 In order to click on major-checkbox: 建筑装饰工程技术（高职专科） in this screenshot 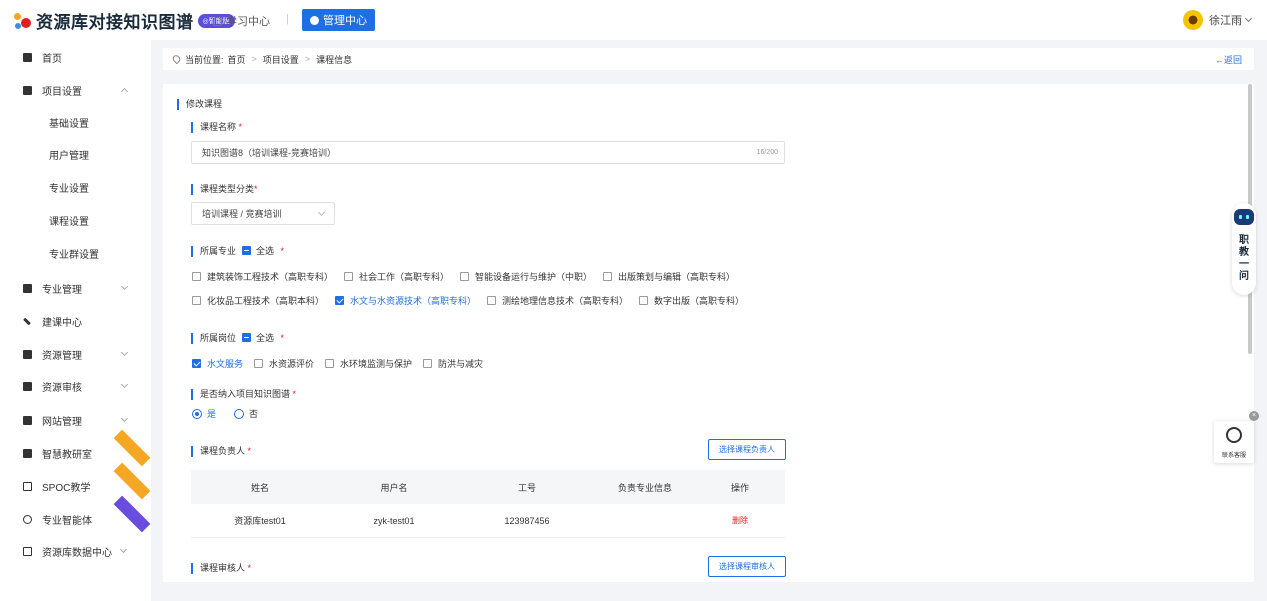, I will do `click(262, 276)`.